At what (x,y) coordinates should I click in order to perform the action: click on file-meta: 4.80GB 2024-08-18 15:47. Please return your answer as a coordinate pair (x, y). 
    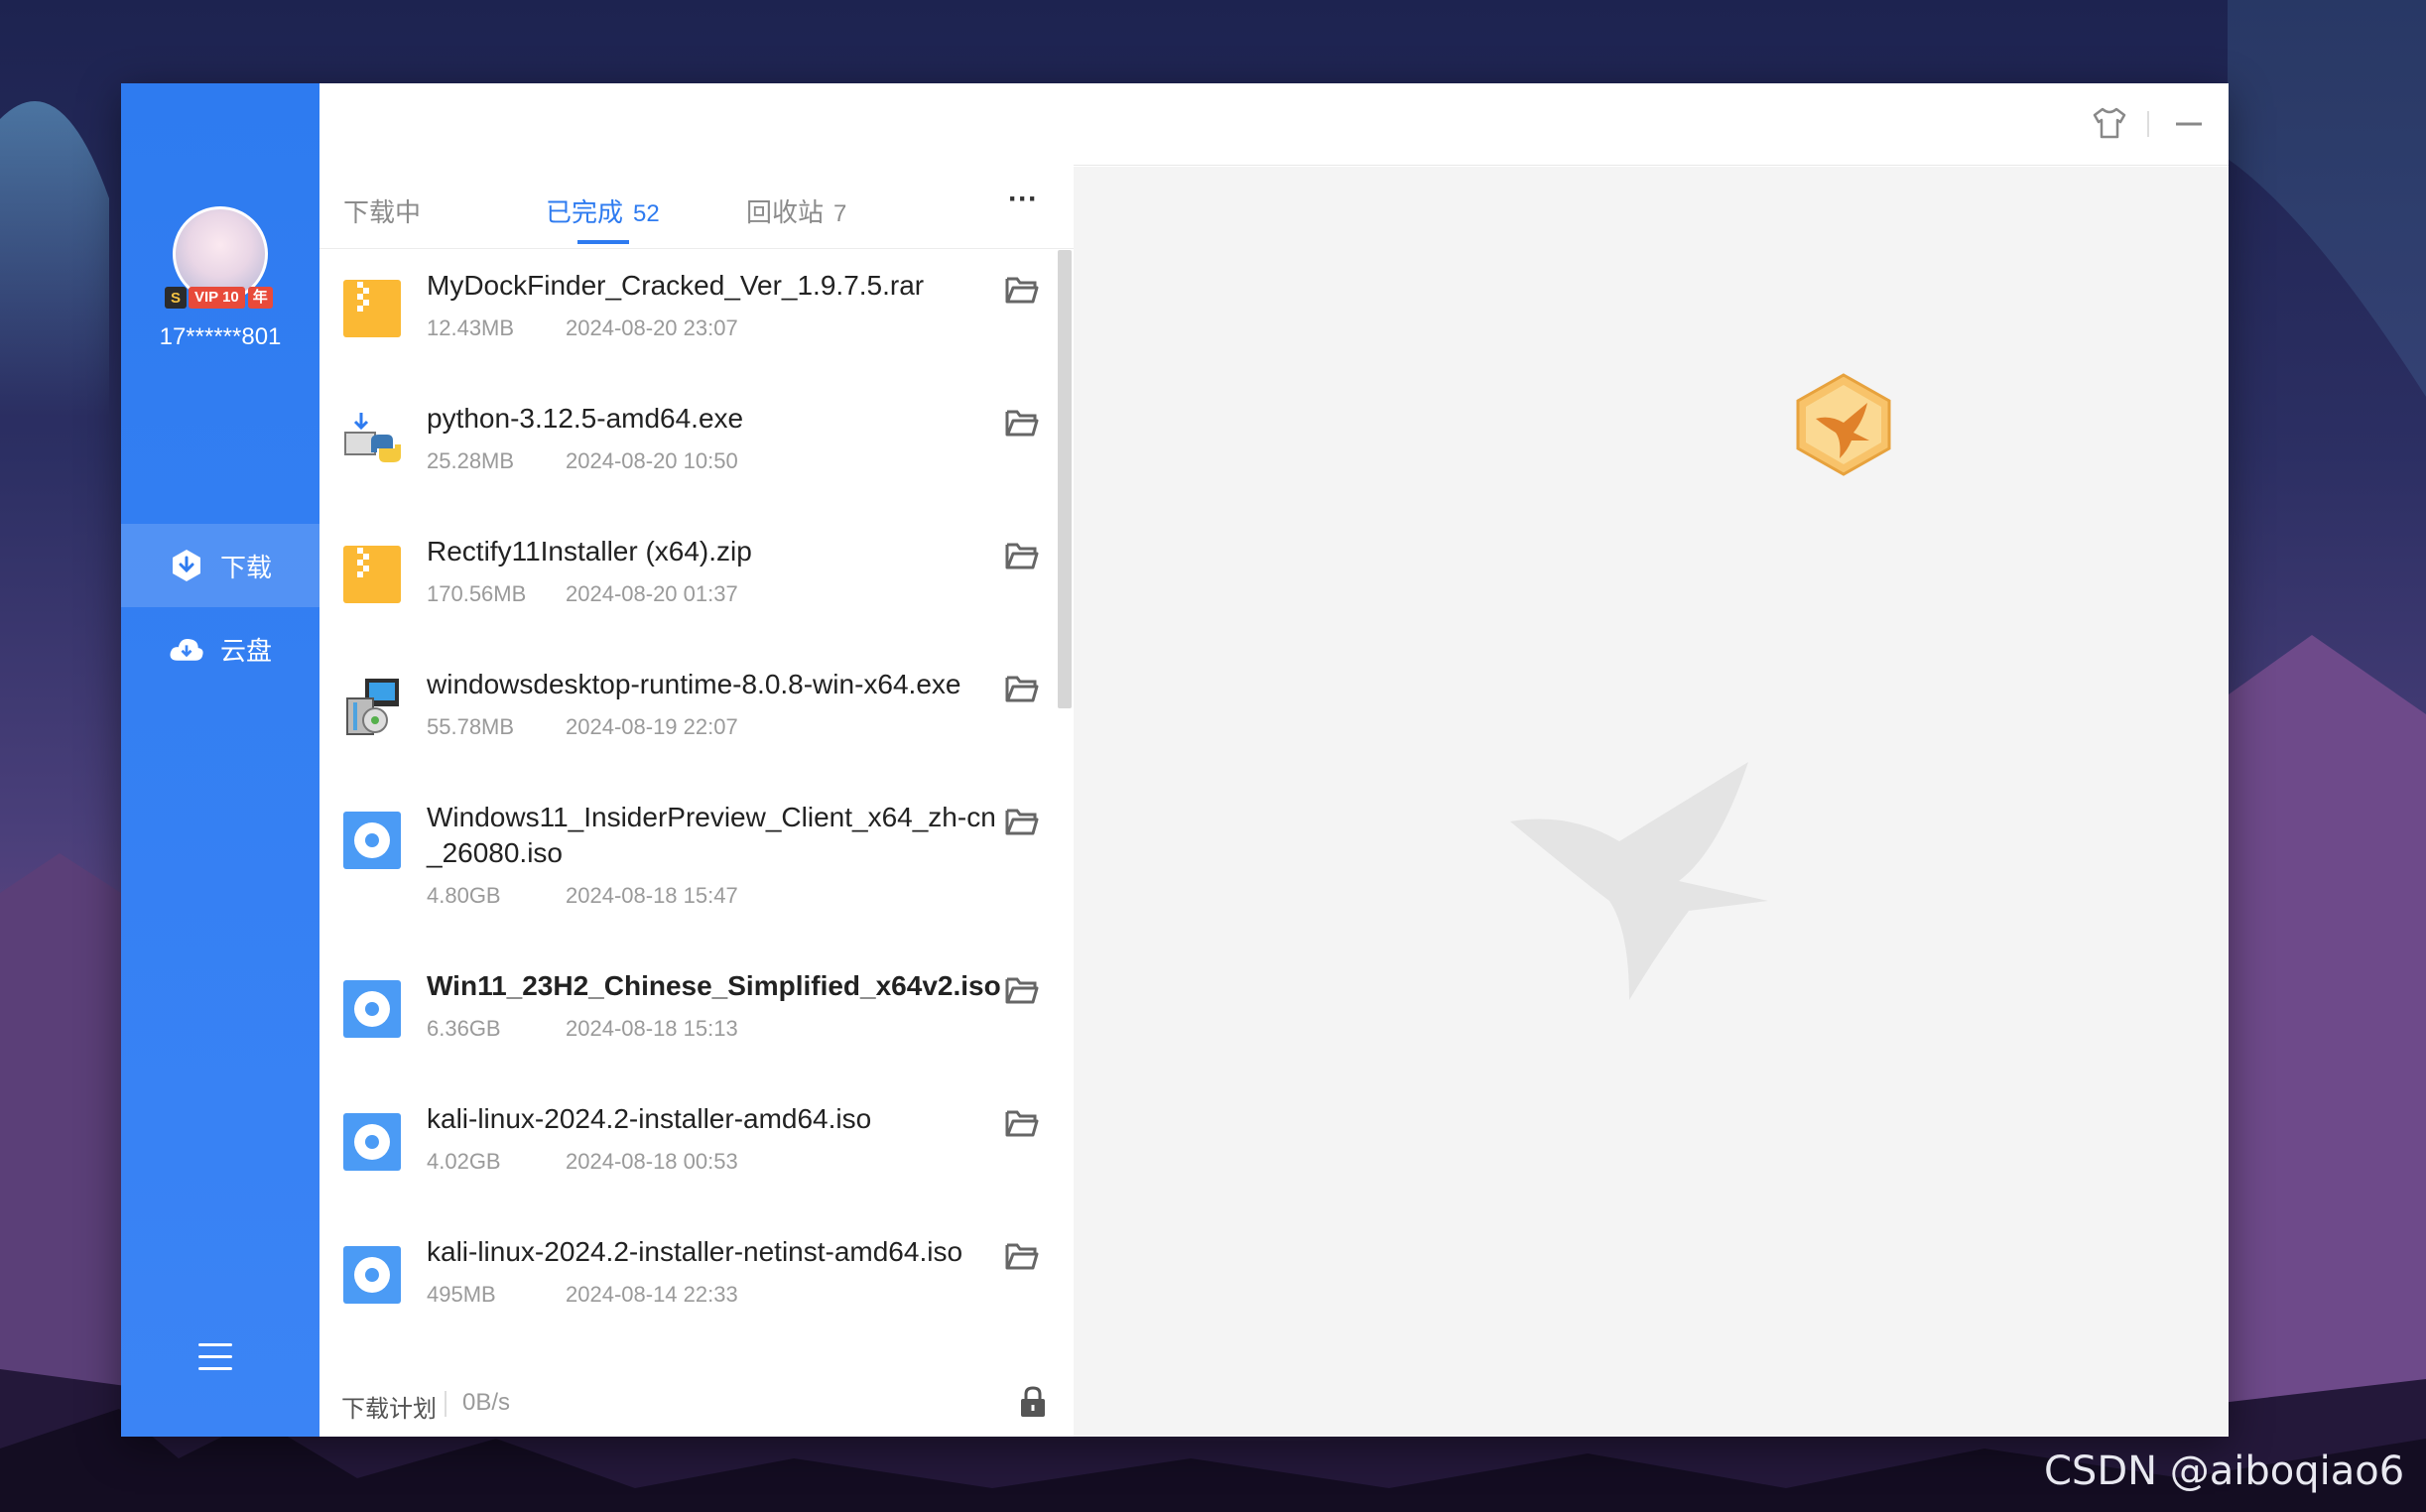
    Looking at the image, I should click on (582, 896).